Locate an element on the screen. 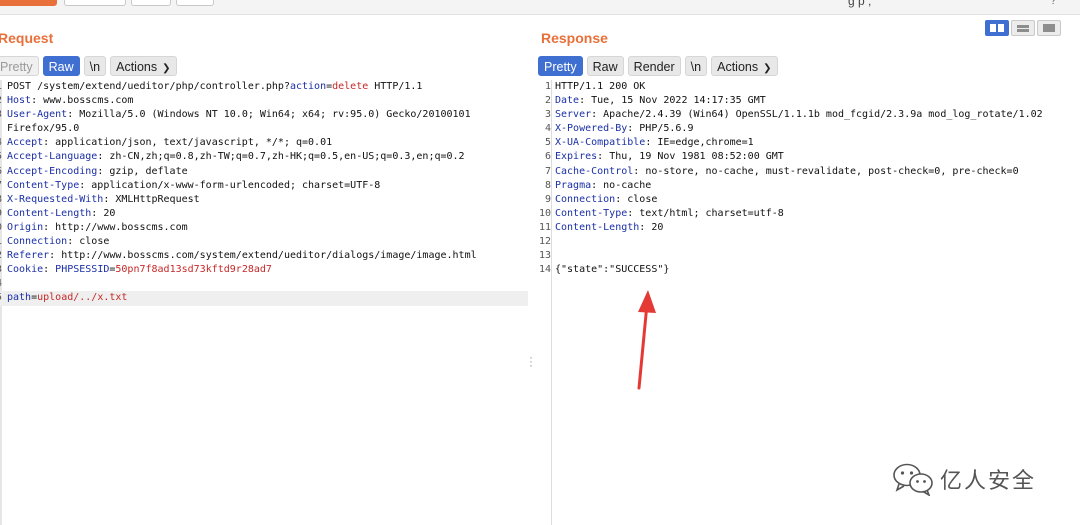  param-value: delete is located at coordinates (350, 86).